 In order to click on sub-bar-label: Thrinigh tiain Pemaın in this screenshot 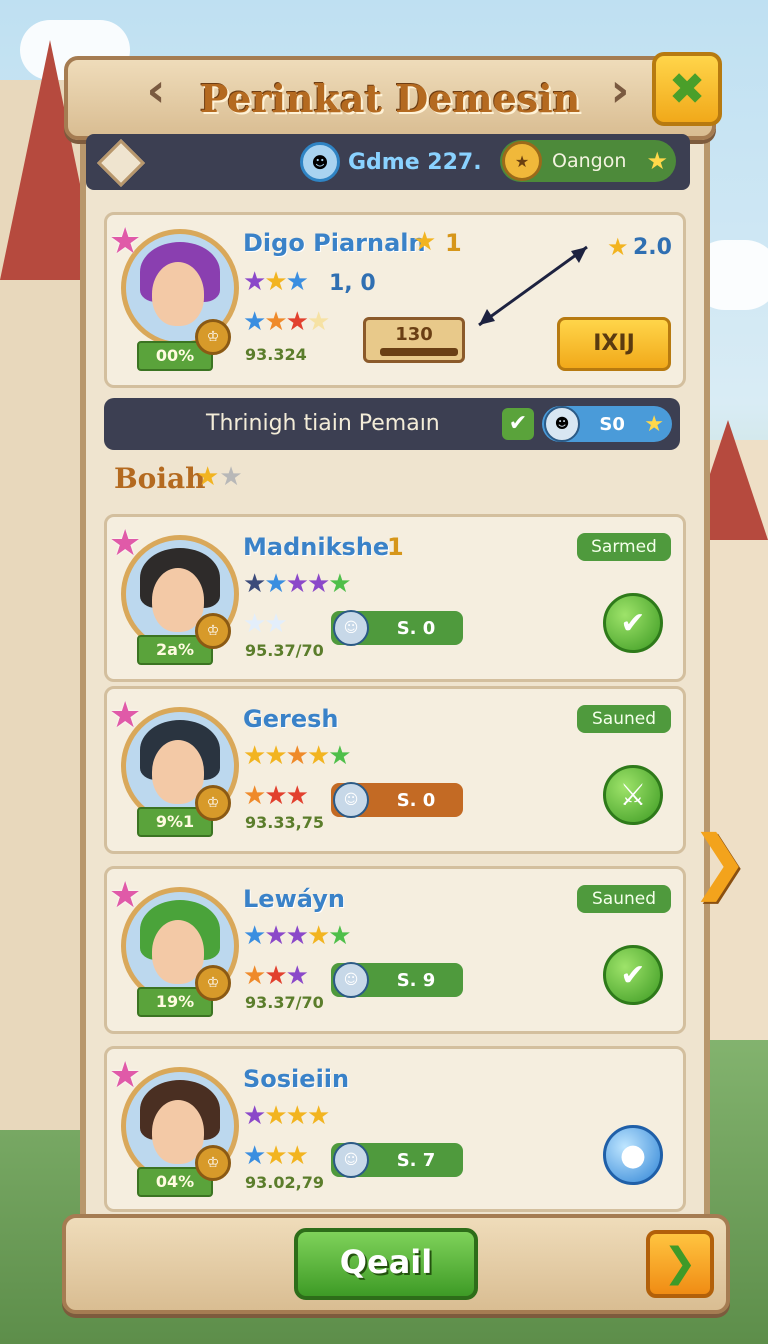, I will do `click(323, 423)`.